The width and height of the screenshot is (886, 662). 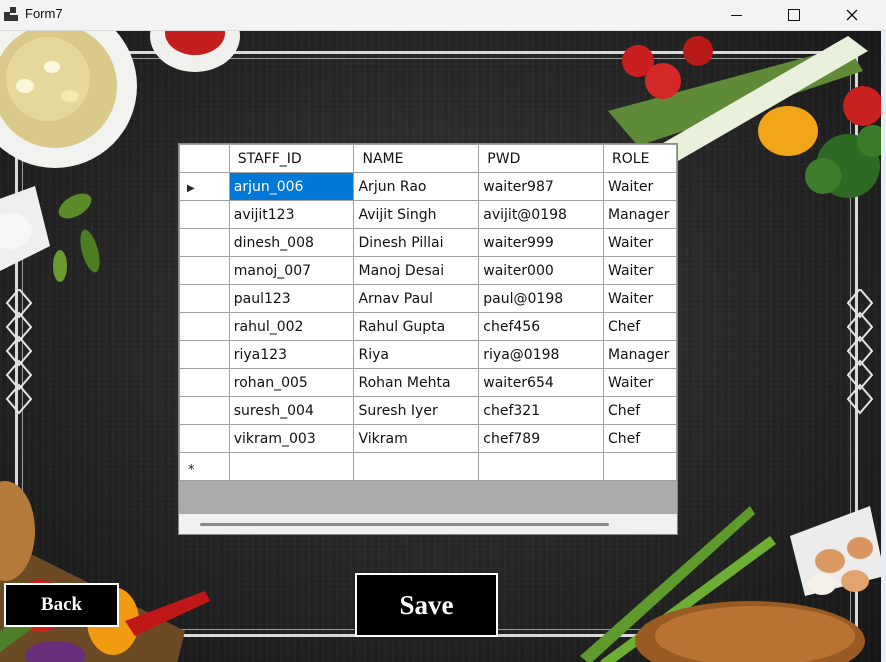 What do you see at coordinates (204, 186) in the screenshot?
I see `row-header: ▶` at bounding box center [204, 186].